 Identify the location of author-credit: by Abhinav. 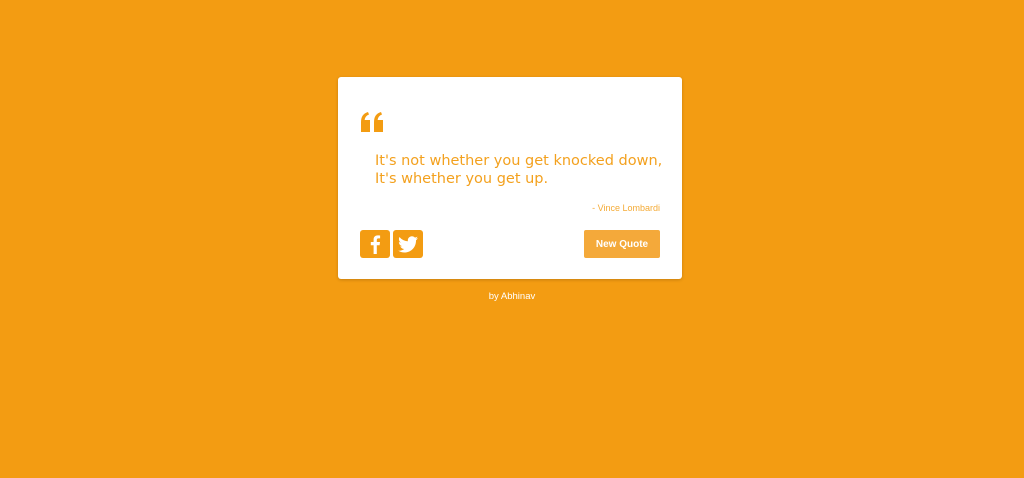
(512, 296).